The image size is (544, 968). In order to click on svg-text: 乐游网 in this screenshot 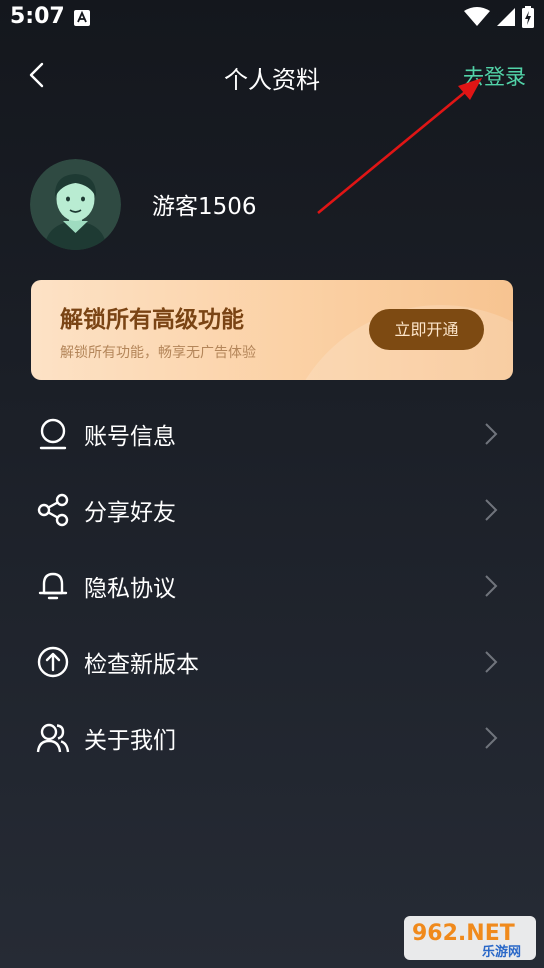, I will do `click(501, 952)`.